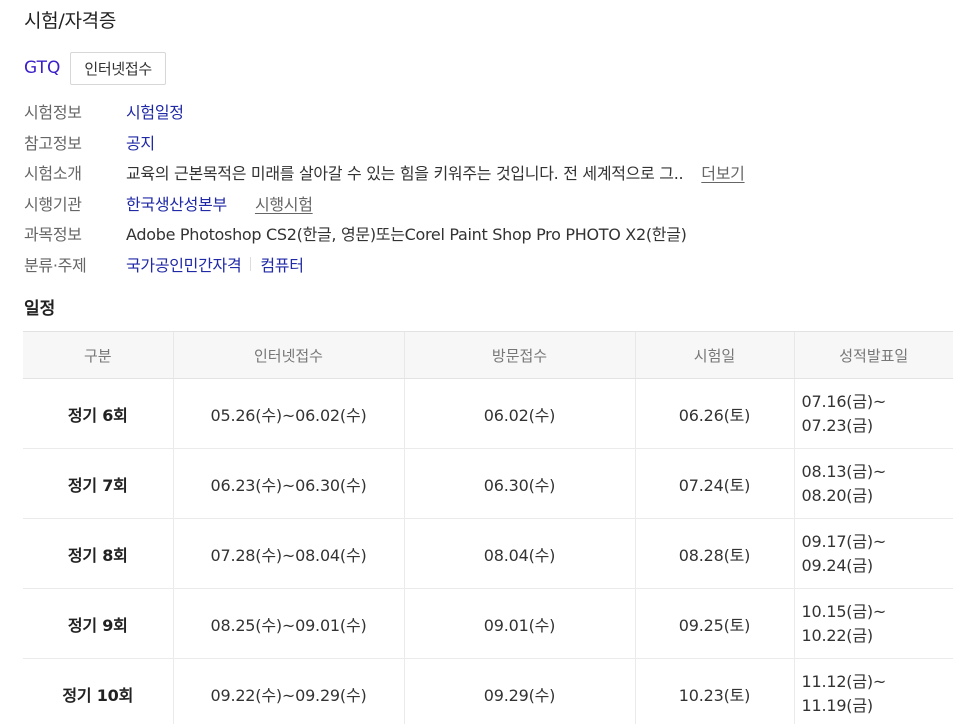 The width and height of the screenshot is (958, 724). Describe the element at coordinates (288, 355) in the screenshot. I see `column-header: 인터넷접수` at that location.